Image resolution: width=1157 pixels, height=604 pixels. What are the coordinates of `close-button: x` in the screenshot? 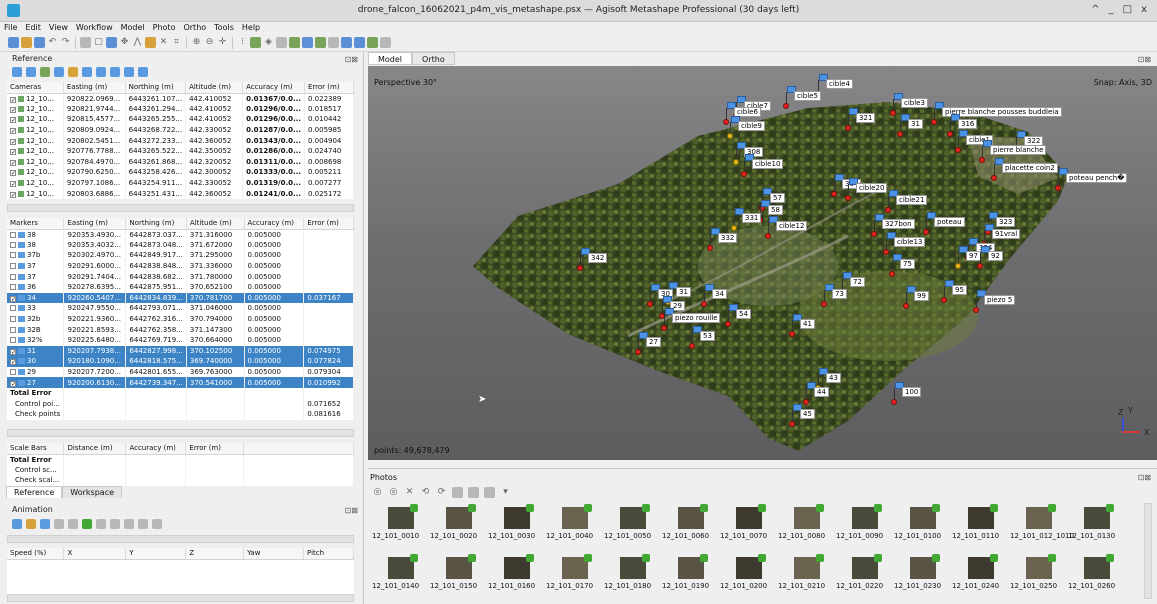 It's located at (1144, 9).